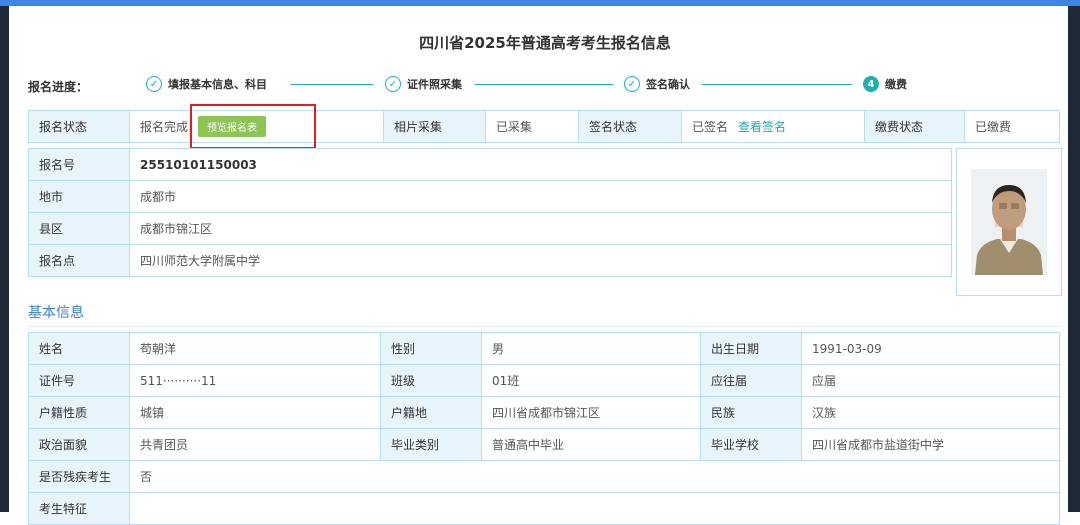 The width and height of the screenshot is (1080, 525). Describe the element at coordinates (1012, 126) in the screenshot. I see `pay-status-value: 已缴费` at that location.